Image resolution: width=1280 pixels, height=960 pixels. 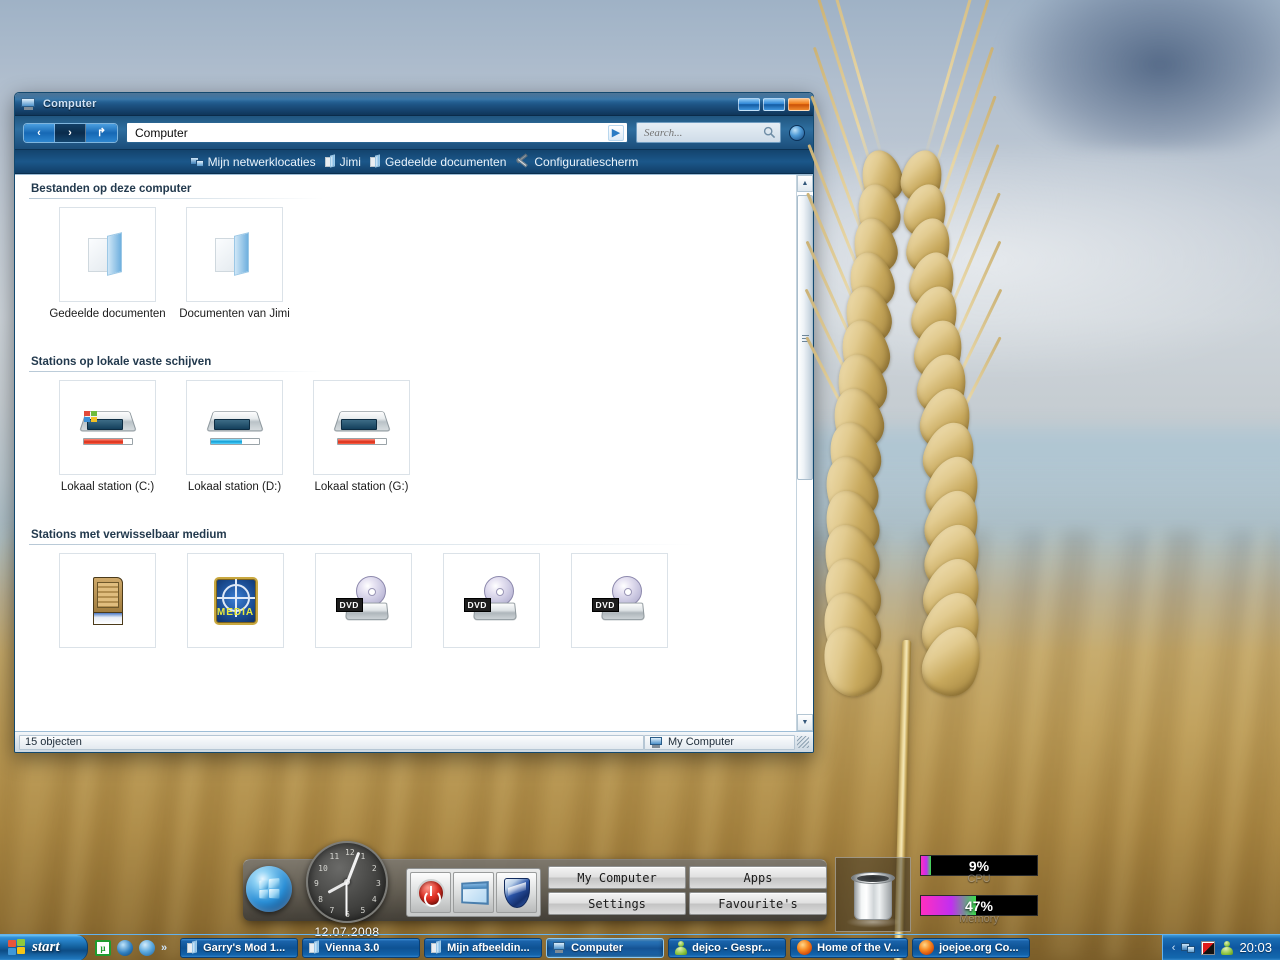 I want to click on vertical-scrollbar: ▲ ▼, so click(x=804, y=453).